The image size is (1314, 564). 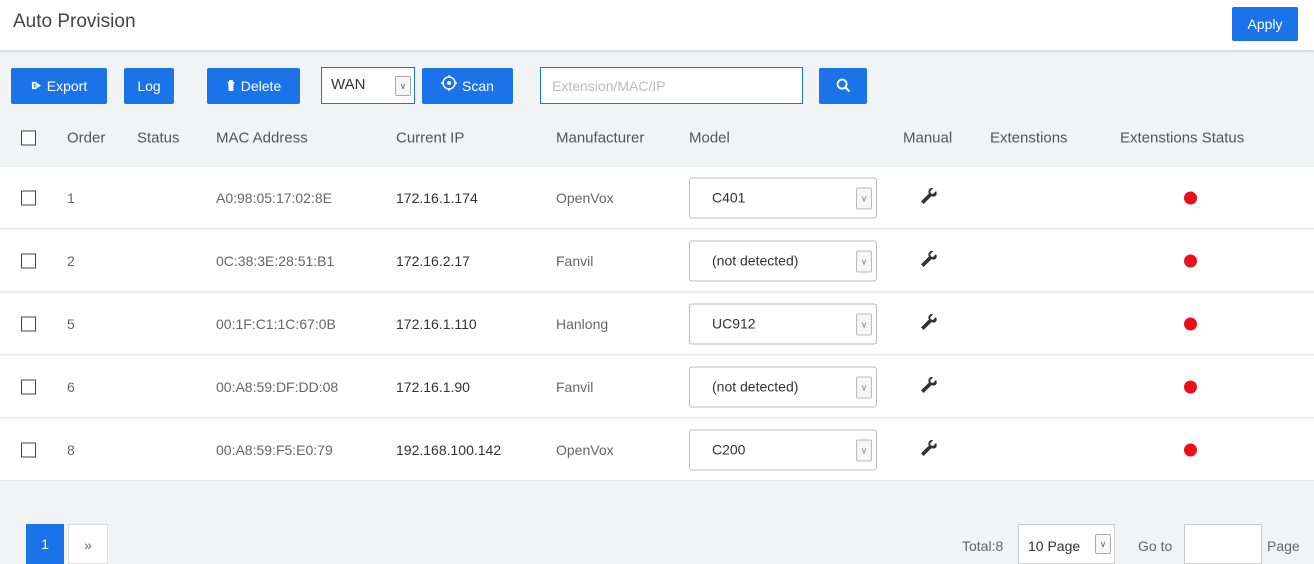 What do you see at coordinates (582, 323) in the screenshot?
I see `row-manufacturer: Hanlong` at bounding box center [582, 323].